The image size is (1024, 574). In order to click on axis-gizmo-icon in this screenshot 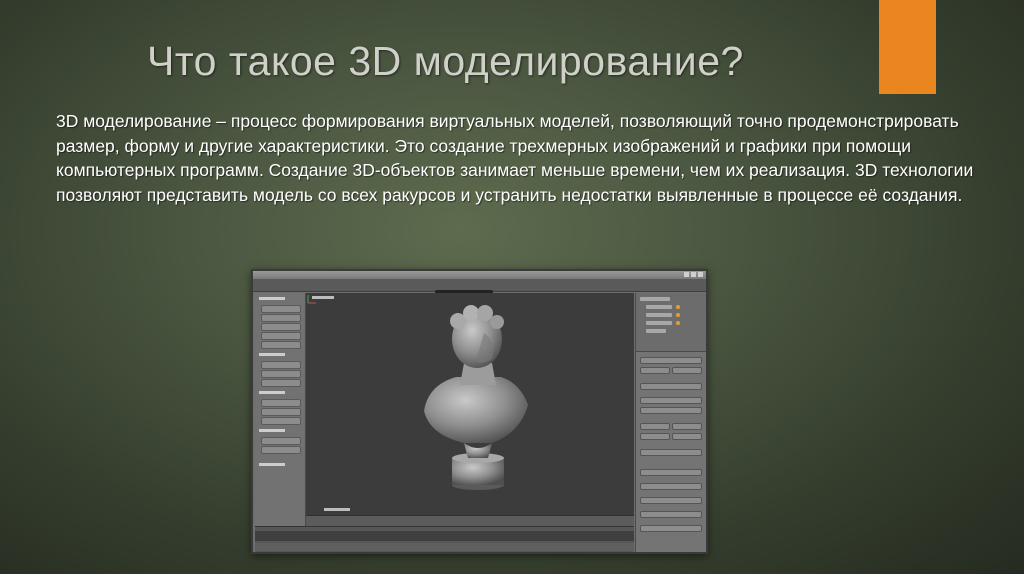, I will do `click(311, 299)`.